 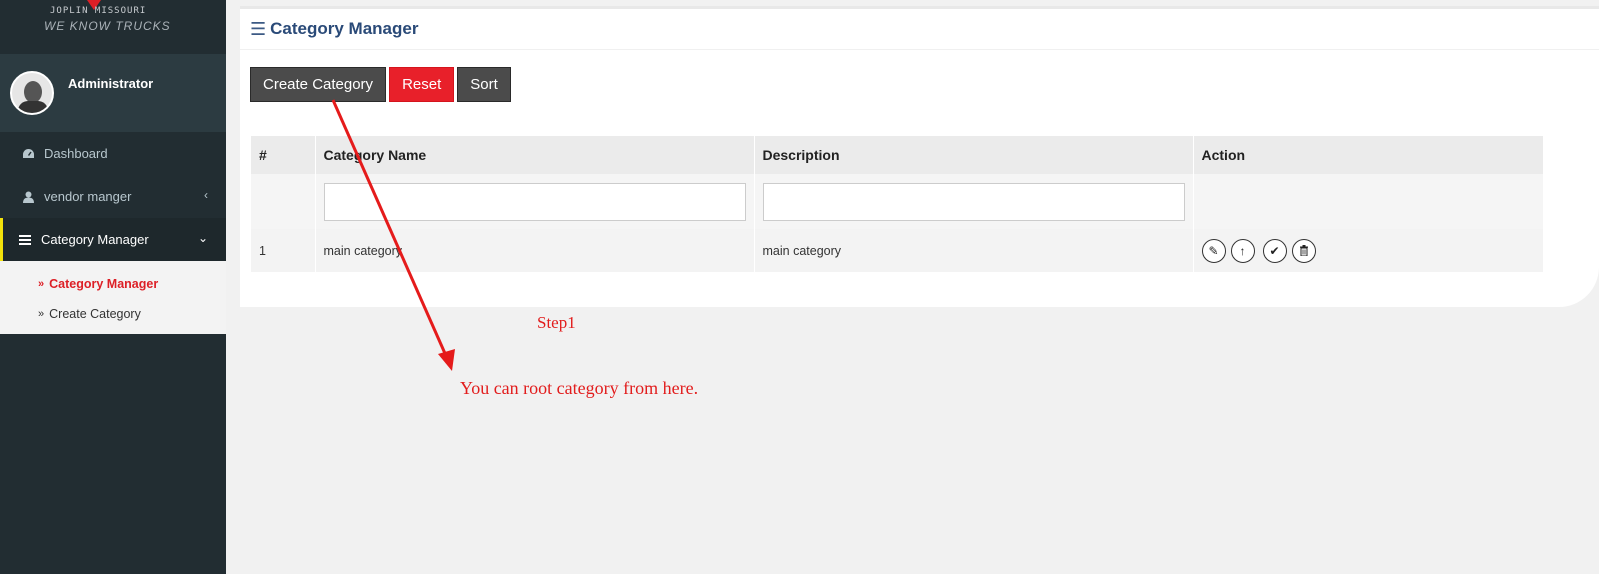 I want to click on move-up-icon: ↑, so click(x=1242, y=250).